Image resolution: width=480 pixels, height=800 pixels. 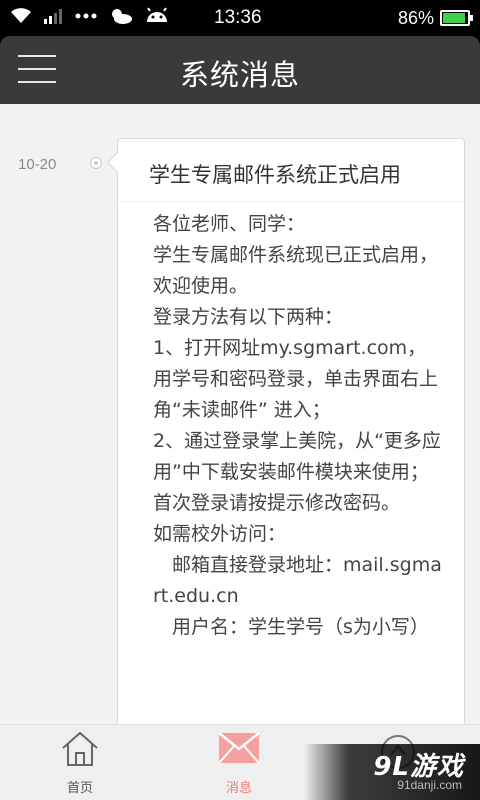 I want to click on nav-messages: 消息, so click(x=239, y=762).